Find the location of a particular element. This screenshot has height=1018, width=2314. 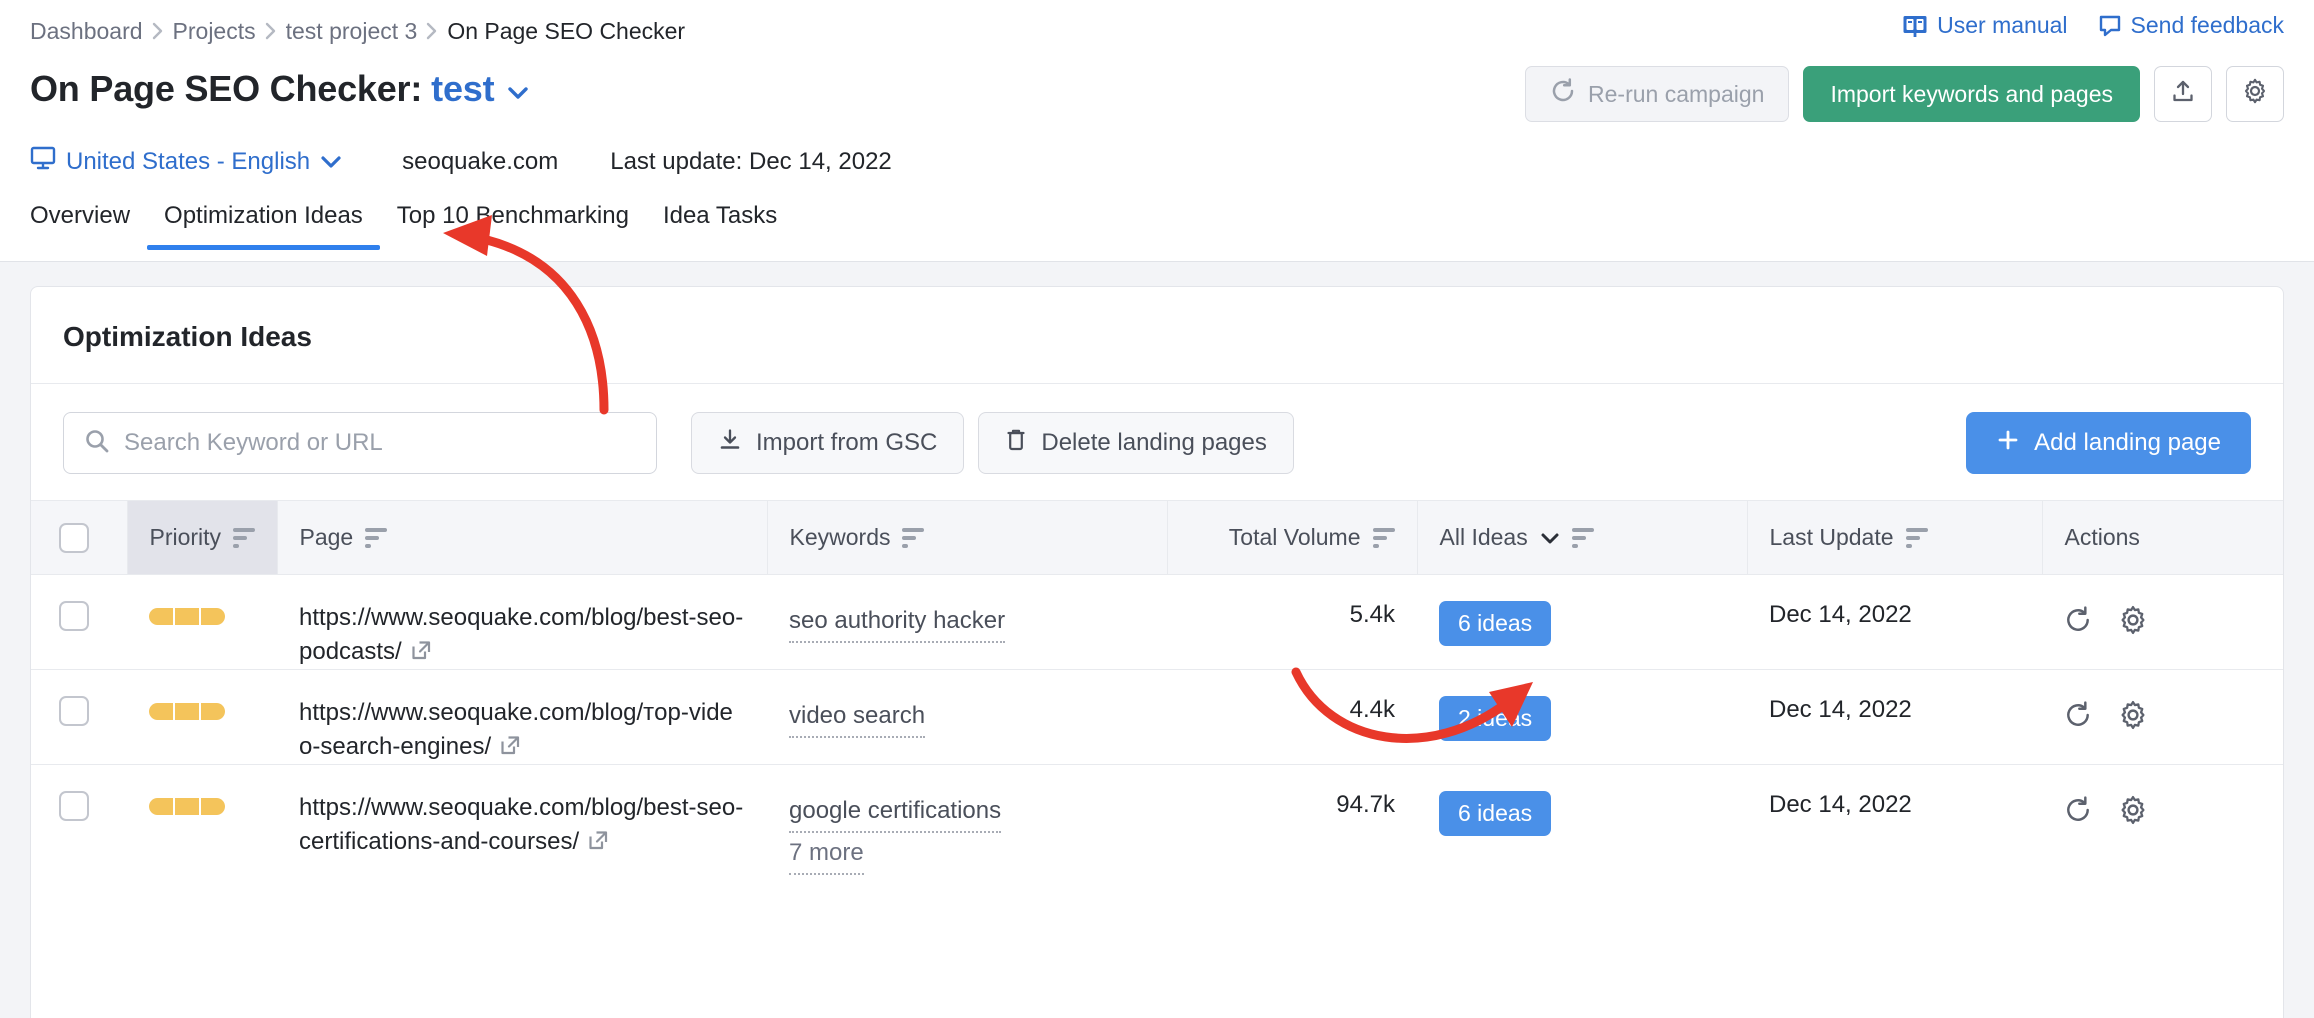

import-from-gsc-button: Import from GSC is located at coordinates (828, 443).